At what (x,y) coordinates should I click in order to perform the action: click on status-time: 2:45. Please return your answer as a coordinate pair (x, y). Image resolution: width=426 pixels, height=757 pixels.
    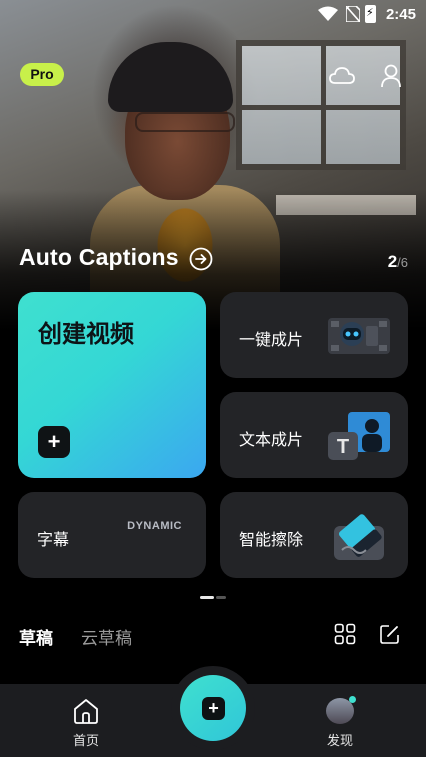
    Looking at the image, I should click on (400, 14).